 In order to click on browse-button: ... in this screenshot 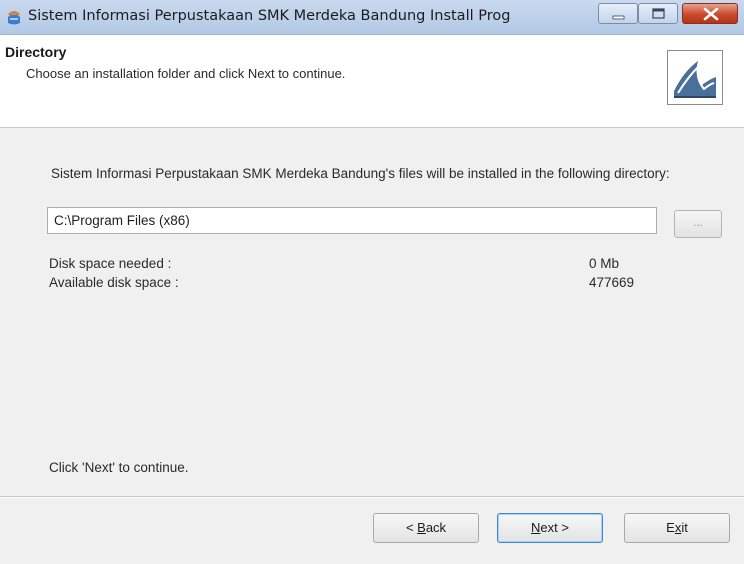, I will do `click(698, 224)`.